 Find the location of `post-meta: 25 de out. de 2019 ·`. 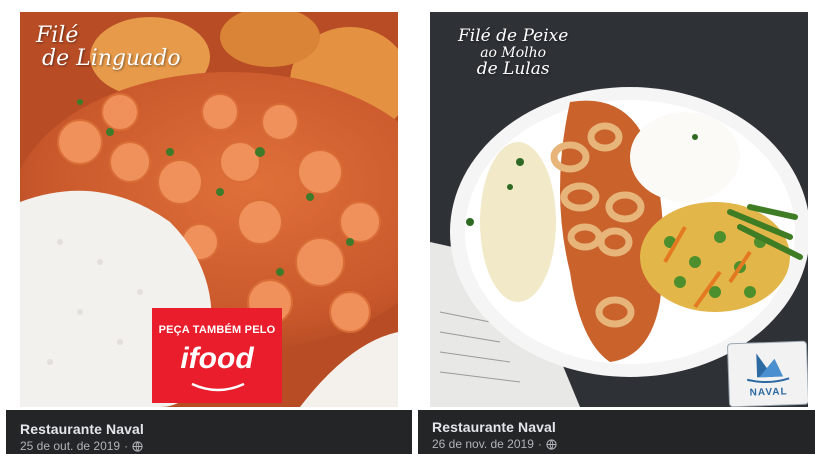

post-meta: 25 de out. de 2019 · is located at coordinates (81, 446).